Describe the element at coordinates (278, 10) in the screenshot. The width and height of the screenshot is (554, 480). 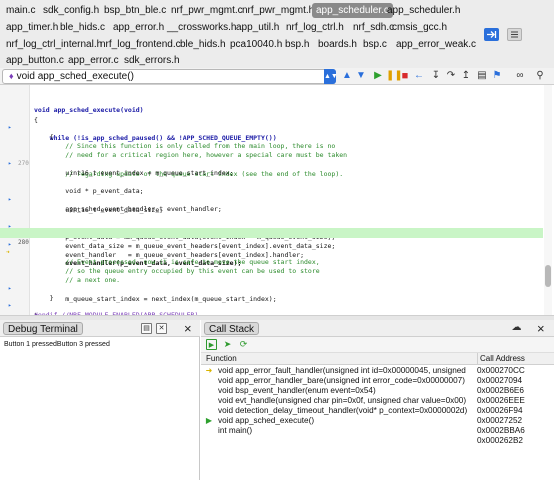
I see `tab-nrf-pwr-mgmt-h: nrf_pwr_mgmt.h` at that location.